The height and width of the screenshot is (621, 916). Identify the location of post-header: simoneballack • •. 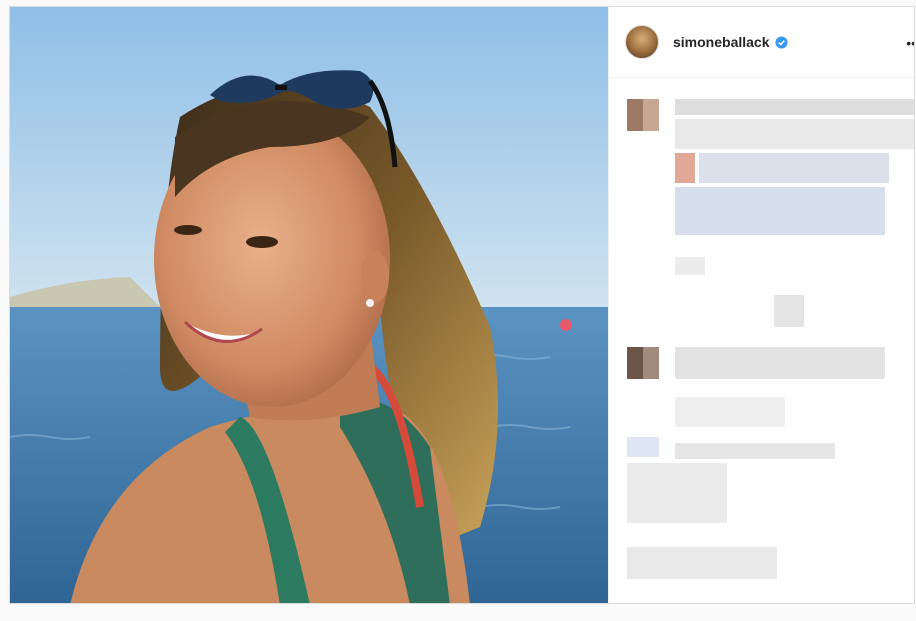
(761, 42).